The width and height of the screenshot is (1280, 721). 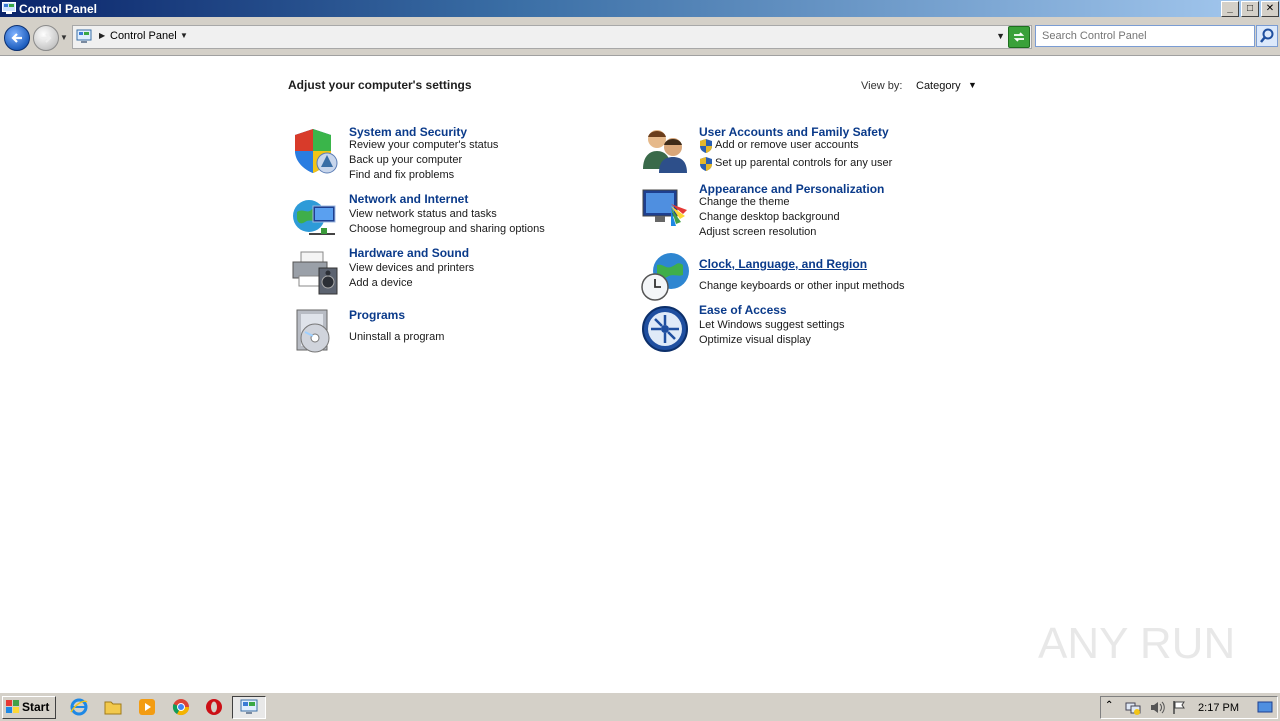 What do you see at coordinates (640, 706) in the screenshot?
I see `taskbar: Start ⌃ 2:17 PM` at bounding box center [640, 706].